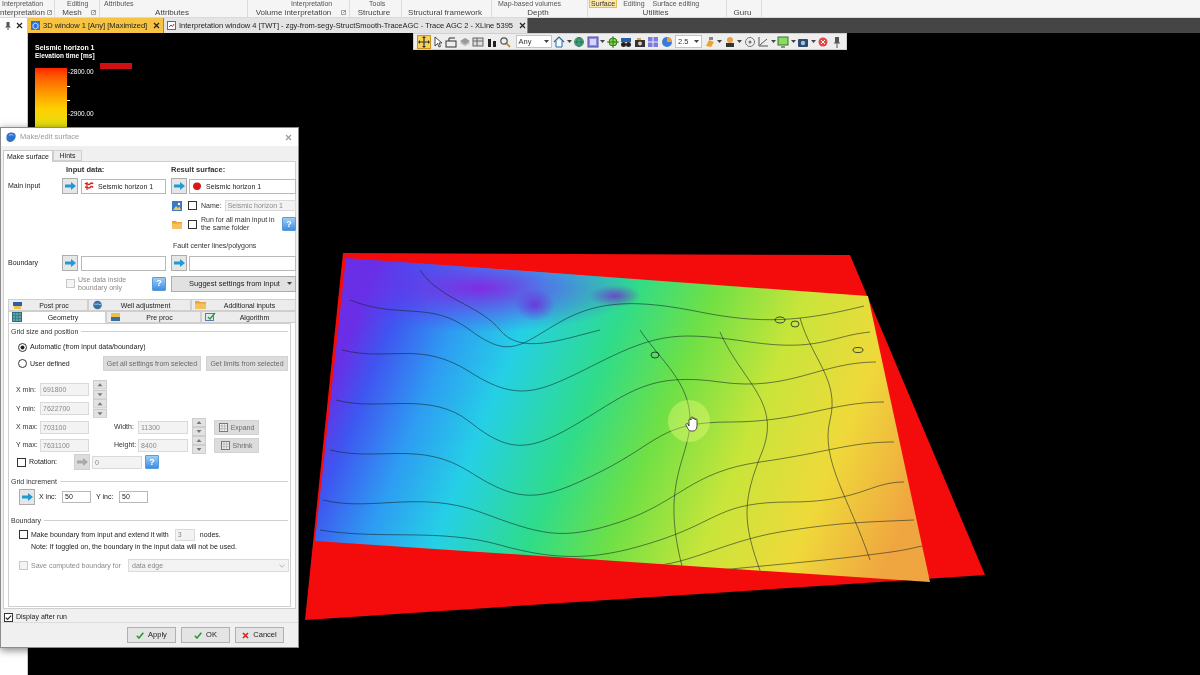 This screenshot has height=675, width=1200. I want to click on cube-icon, so click(35, 25).